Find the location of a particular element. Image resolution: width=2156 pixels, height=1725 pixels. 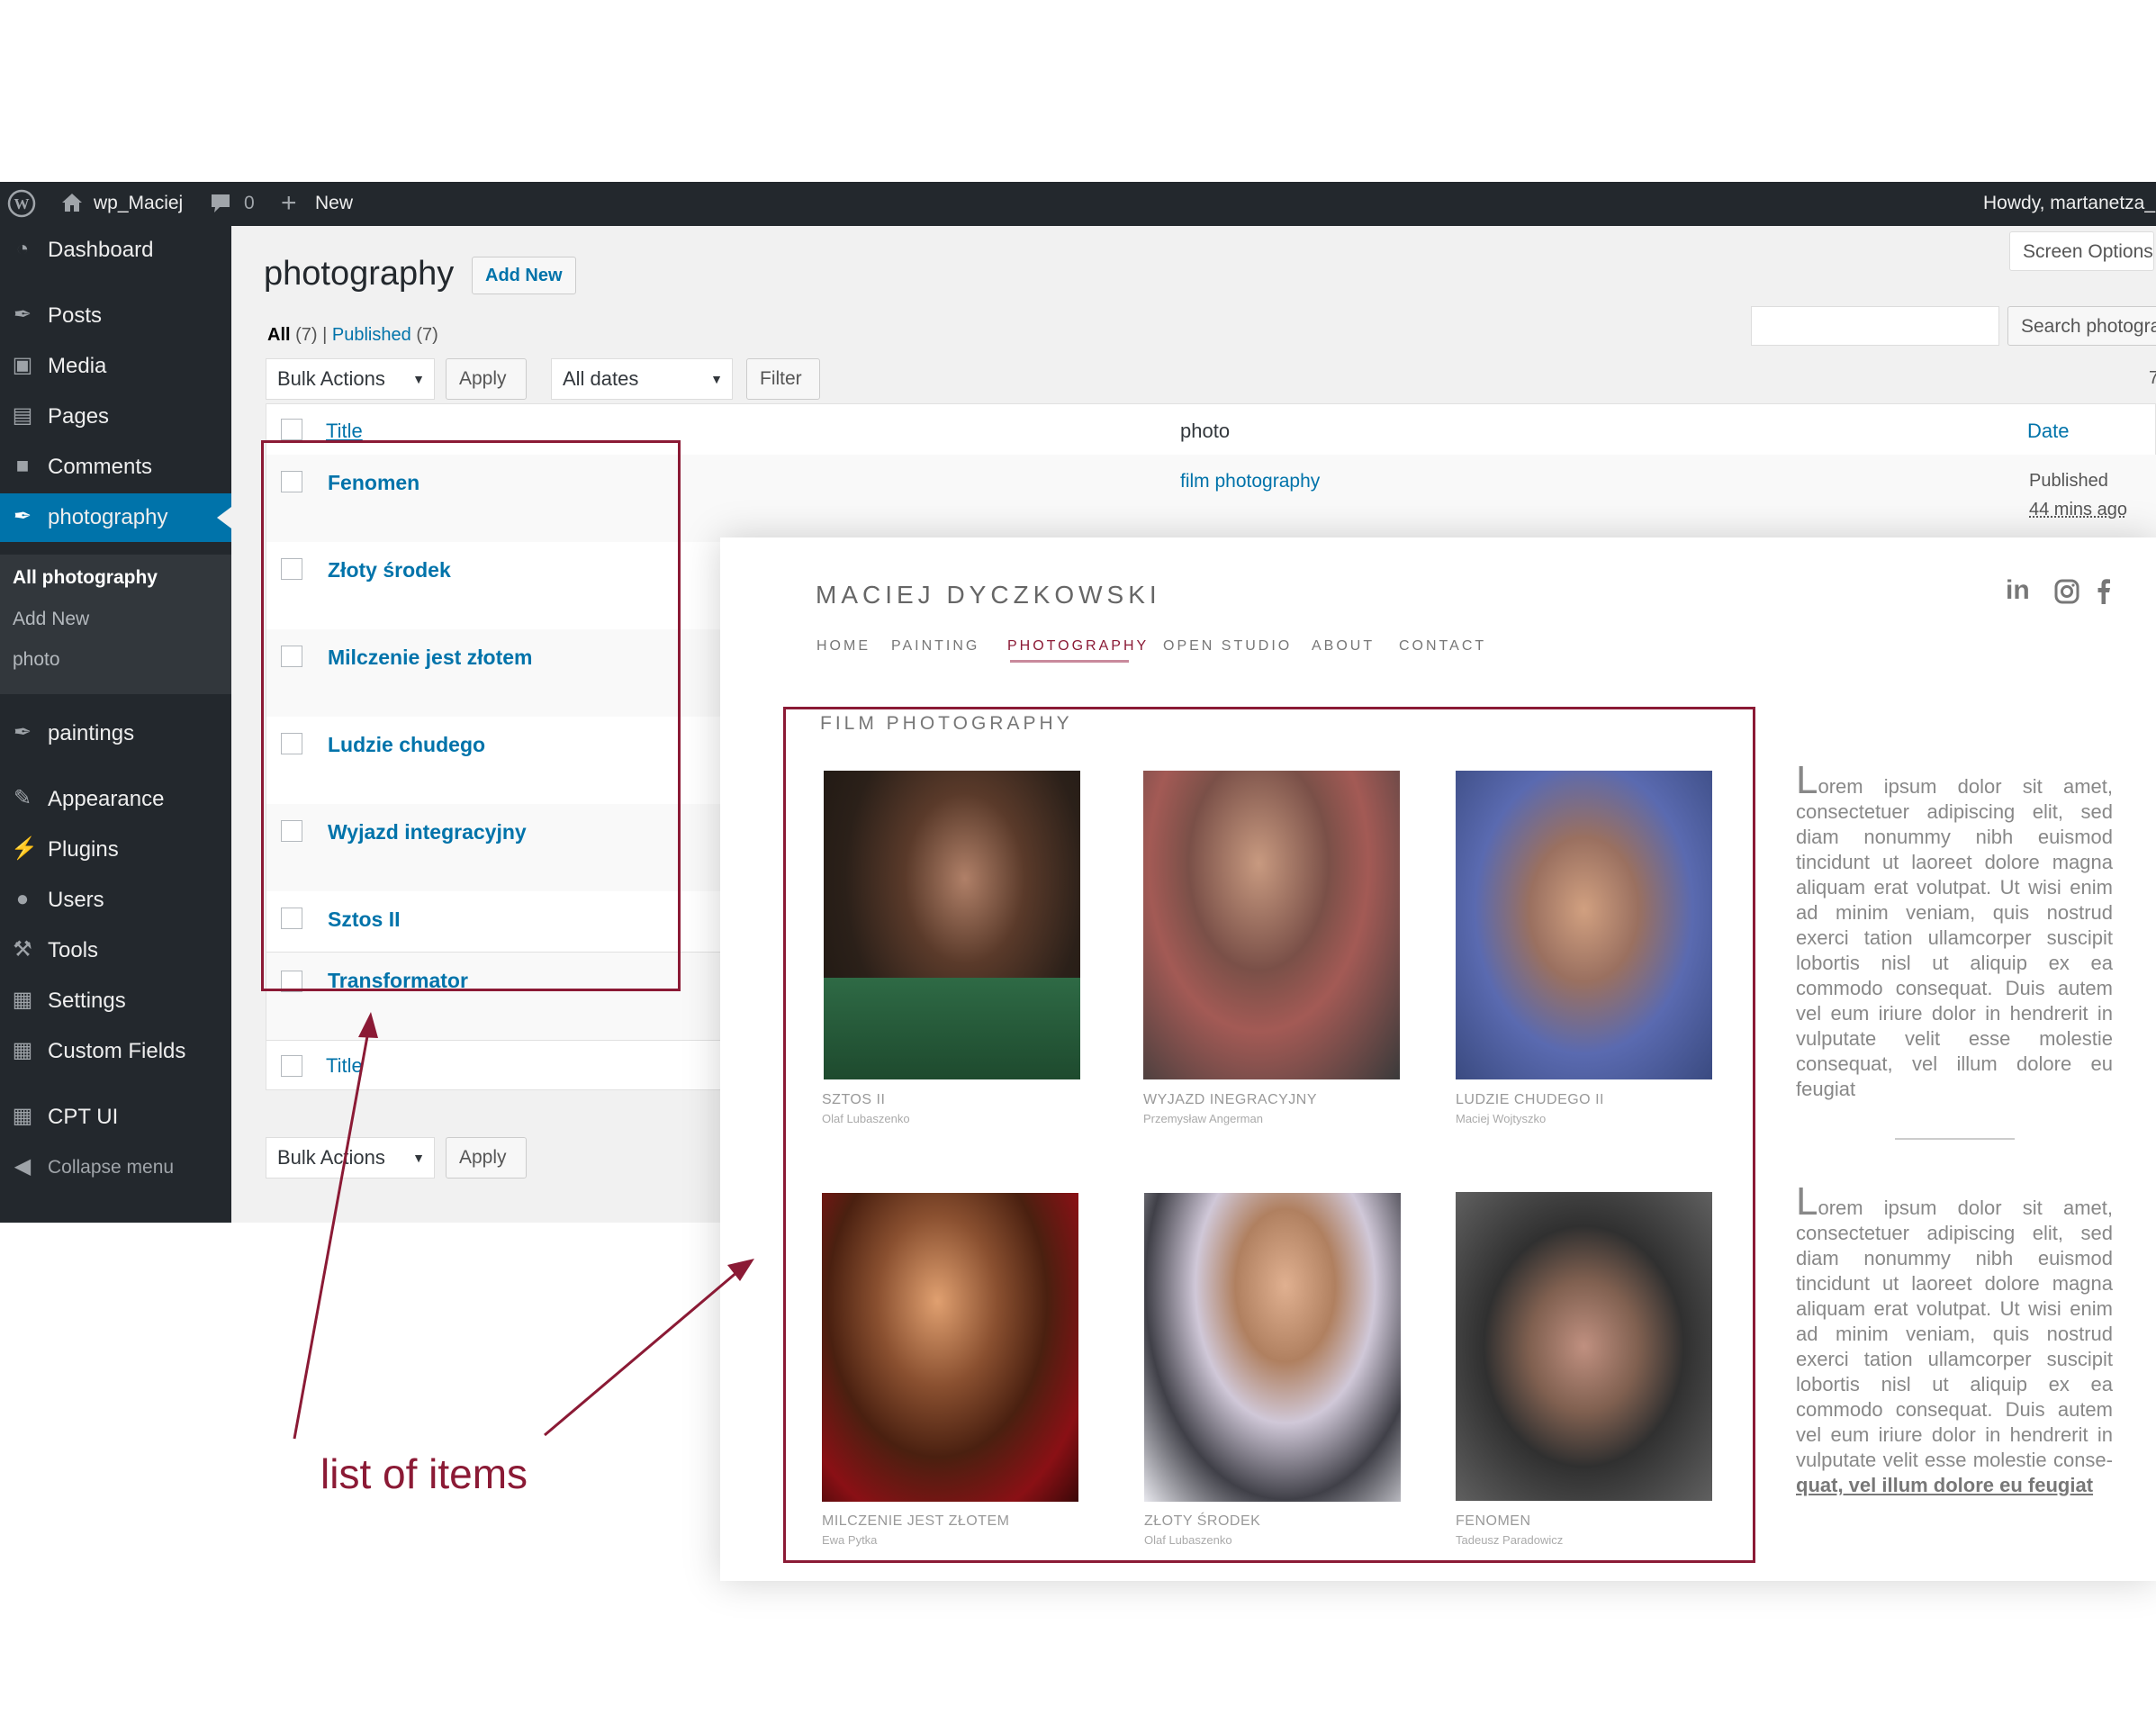

arrow-line-to-list is located at coordinates (332, 1232).